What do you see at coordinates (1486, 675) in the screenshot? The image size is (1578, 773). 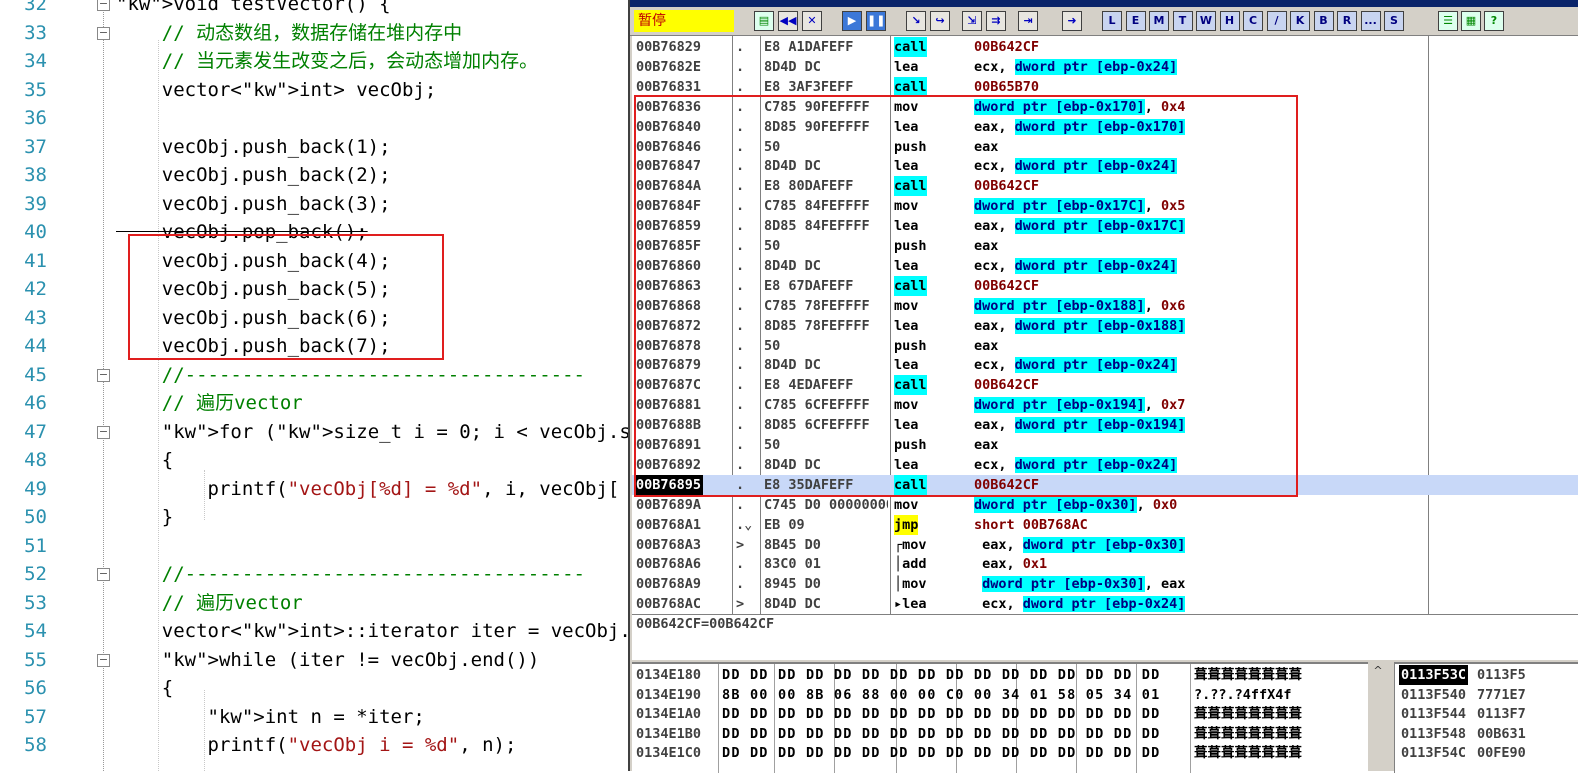 I see `stack-row: 0113F53C 0113F5` at bounding box center [1486, 675].